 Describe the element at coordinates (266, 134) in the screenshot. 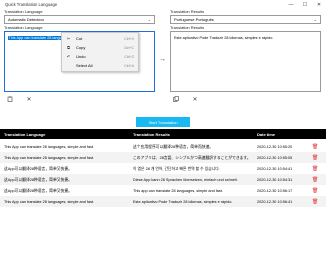

I see `column-header-datetime: Date time` at that location.